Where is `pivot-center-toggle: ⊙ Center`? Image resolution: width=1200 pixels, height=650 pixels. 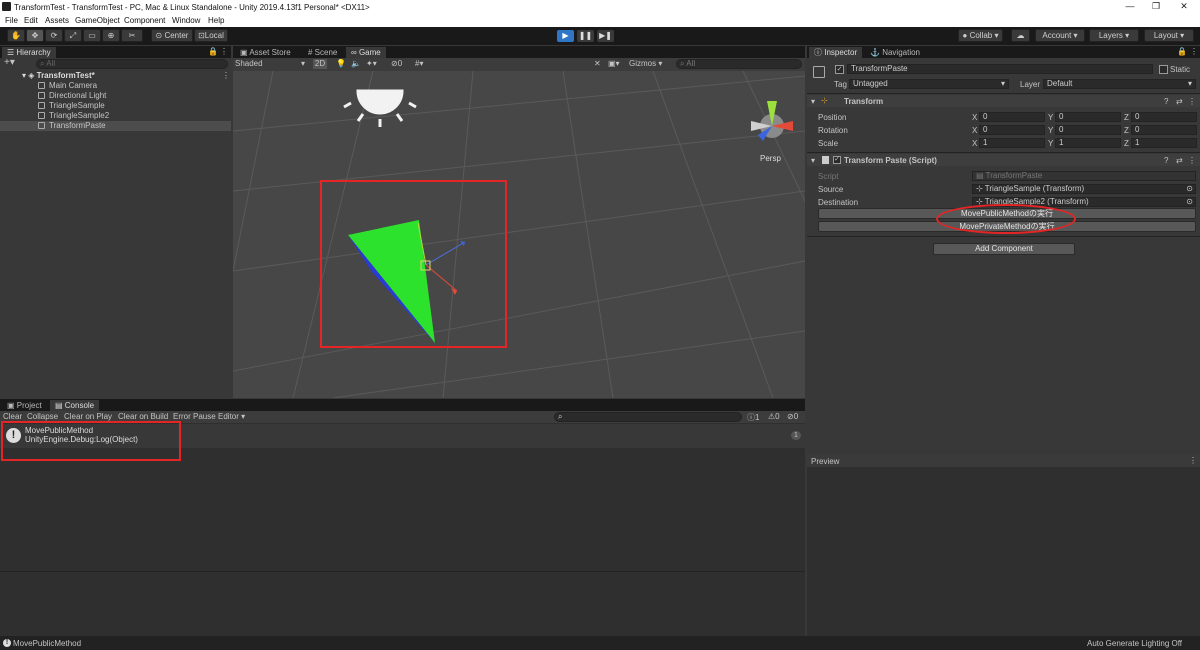
pivot-center-toggle: ⊙ Center is located at coordinates (172, 35).